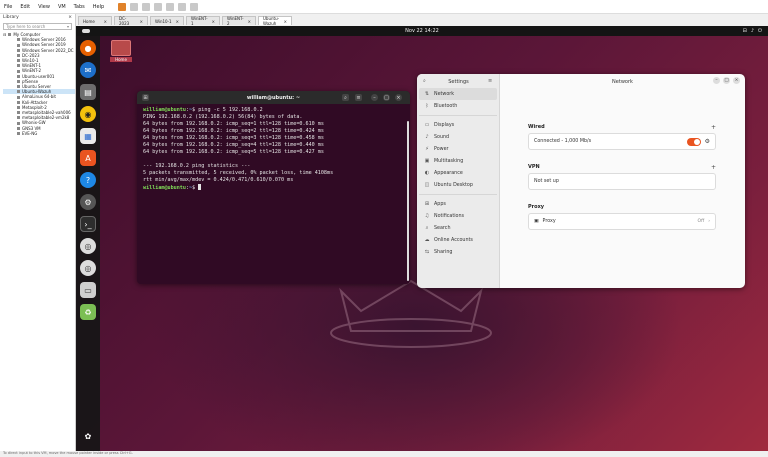 This screenshot has height=457, width=768. I want to click on home-folder-label: Home, so click(121, 59).